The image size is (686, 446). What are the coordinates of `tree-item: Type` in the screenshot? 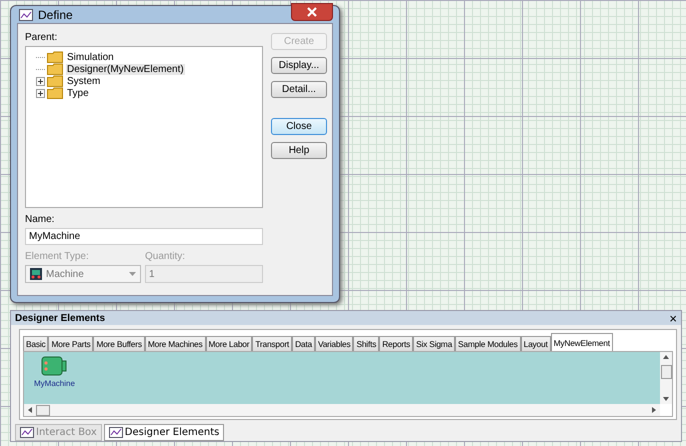 It's located at (78, 93).